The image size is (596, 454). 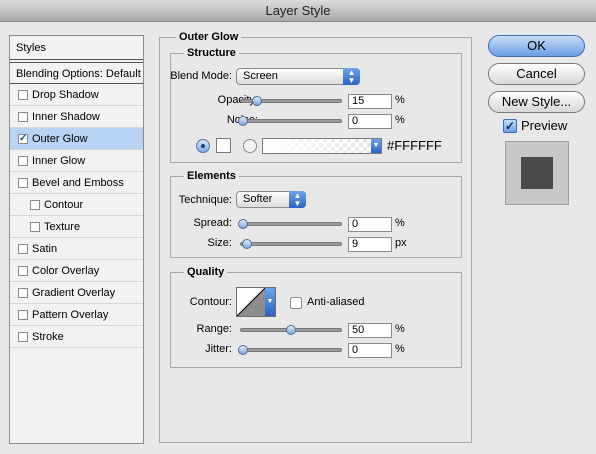 I want to click on noise-slider-thumb, so click(x=243, y=121).